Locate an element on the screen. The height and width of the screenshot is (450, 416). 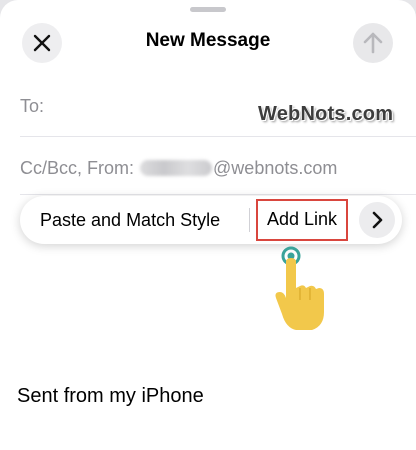
to-label: To: is located at coordinates (32, 106).